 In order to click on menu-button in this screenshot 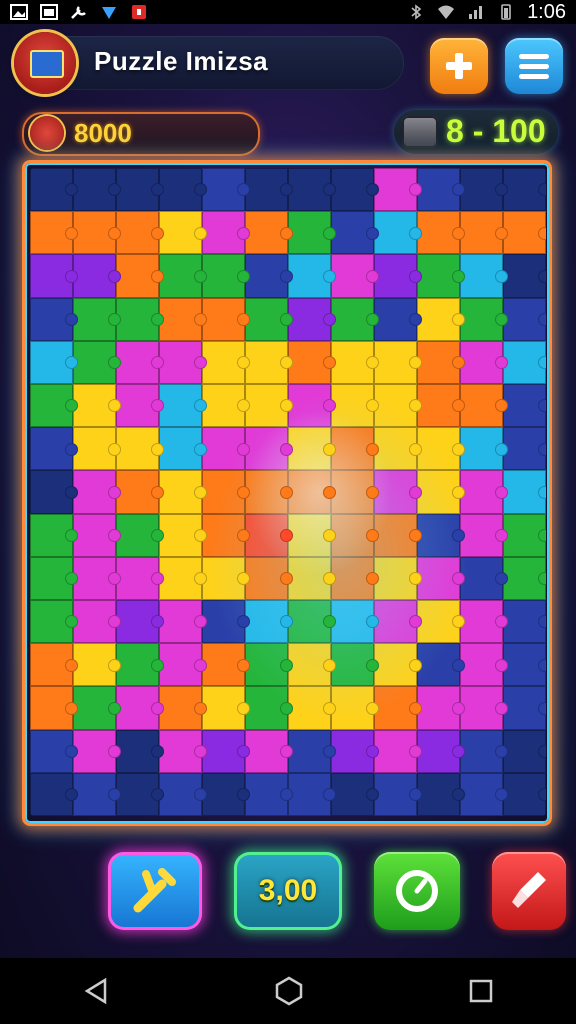, I will do `click(534, 66)`.